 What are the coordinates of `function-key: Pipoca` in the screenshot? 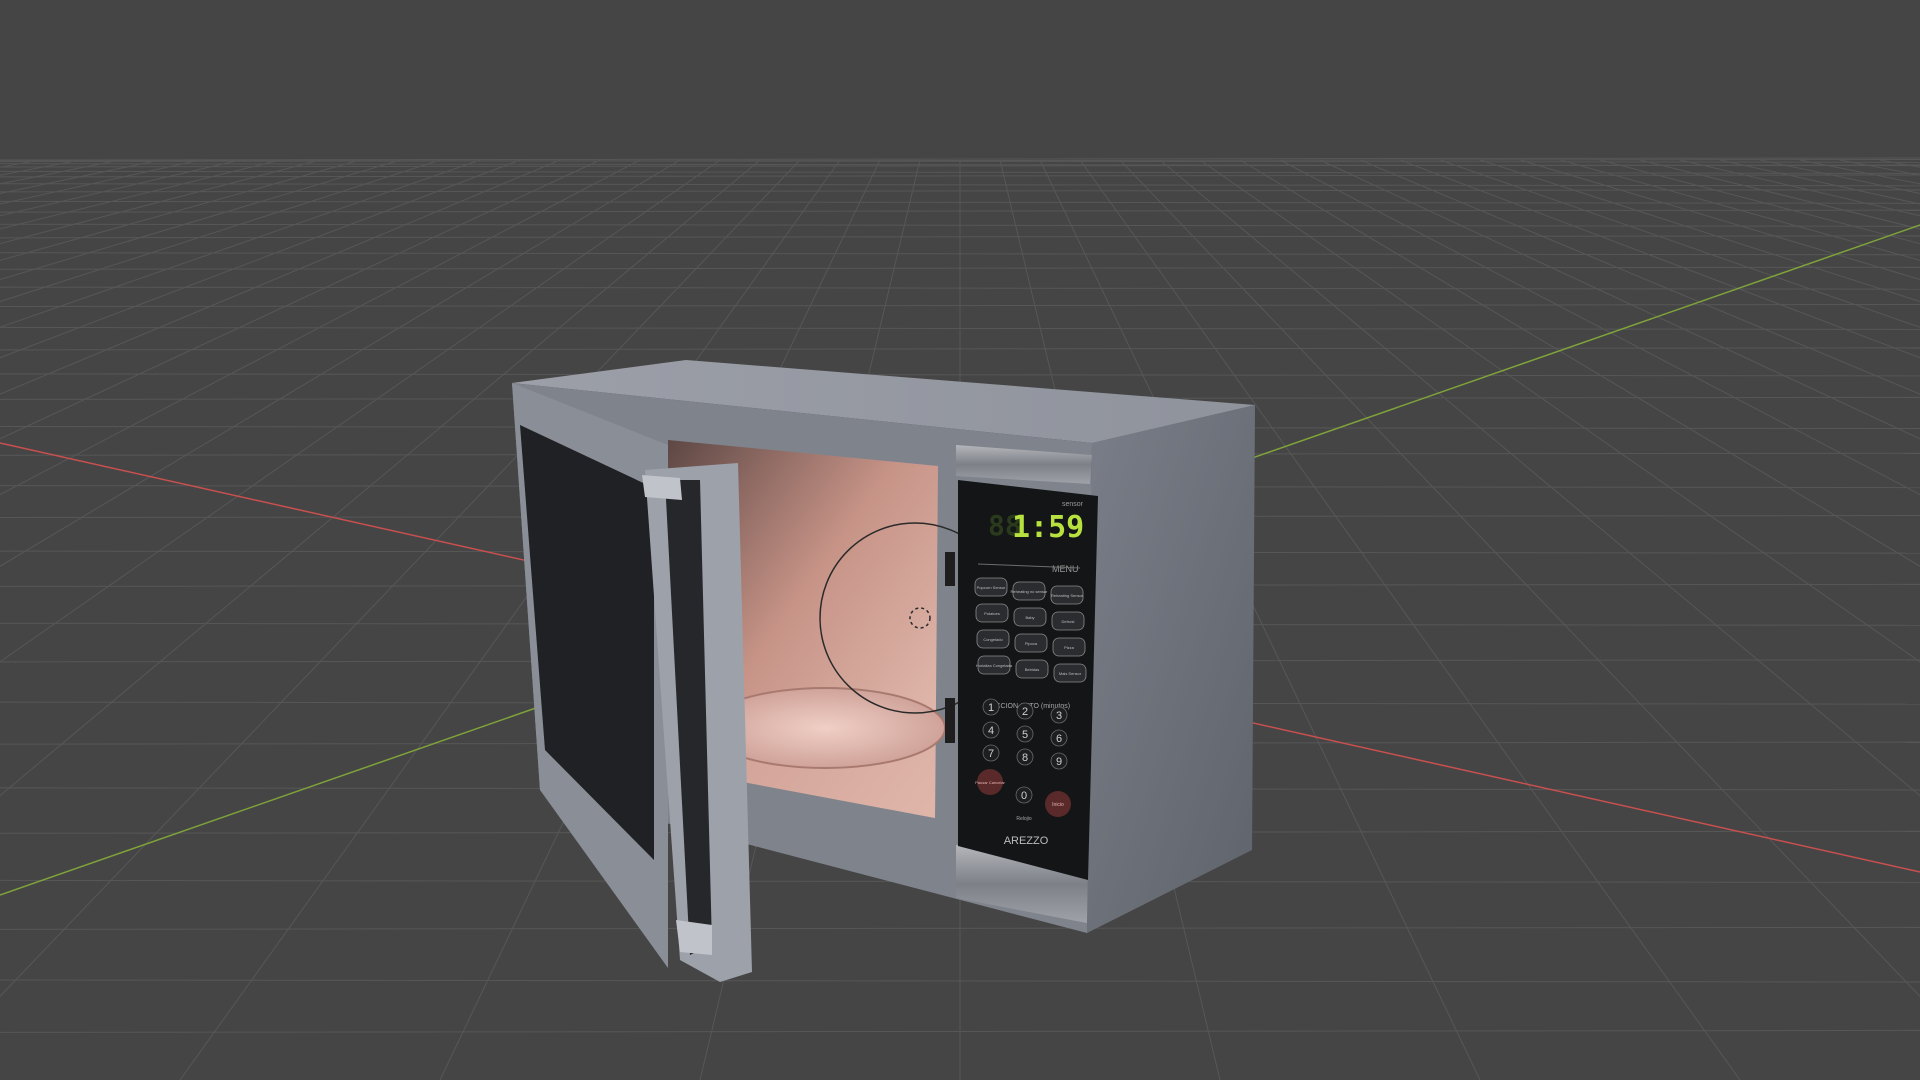 It's located at (1031, 643).